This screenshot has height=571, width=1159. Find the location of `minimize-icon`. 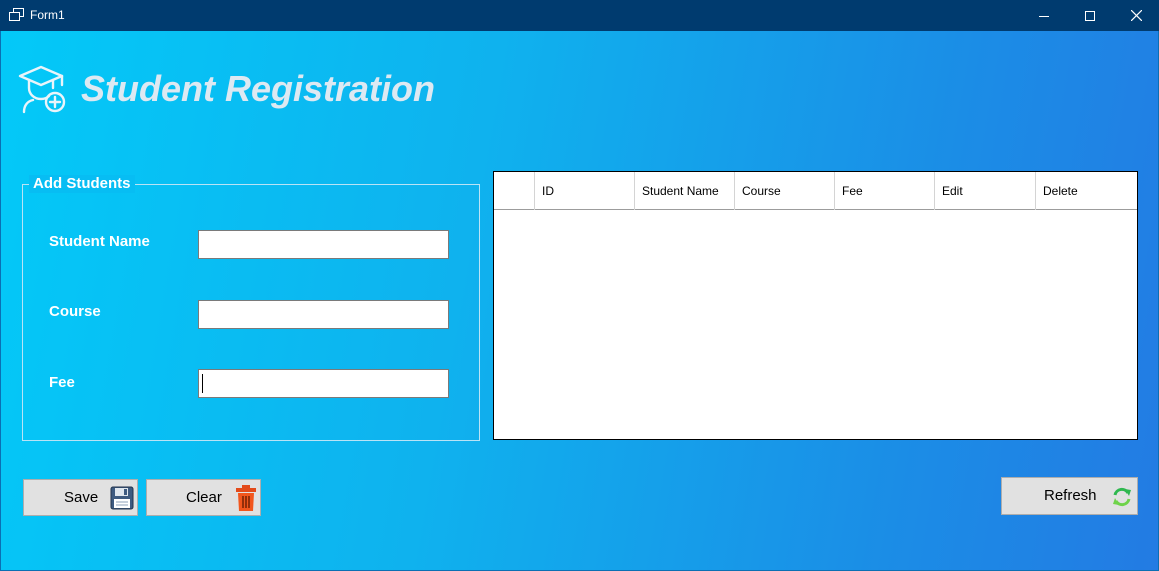

minimize-icon is located at coordinates (1044, 16).